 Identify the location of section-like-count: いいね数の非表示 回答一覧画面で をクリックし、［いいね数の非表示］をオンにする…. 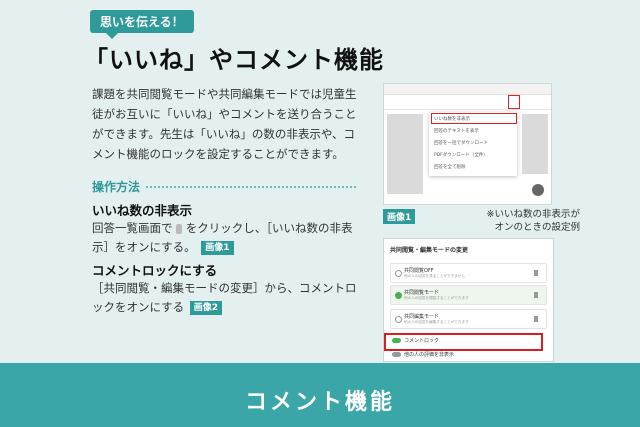
(227, 228).